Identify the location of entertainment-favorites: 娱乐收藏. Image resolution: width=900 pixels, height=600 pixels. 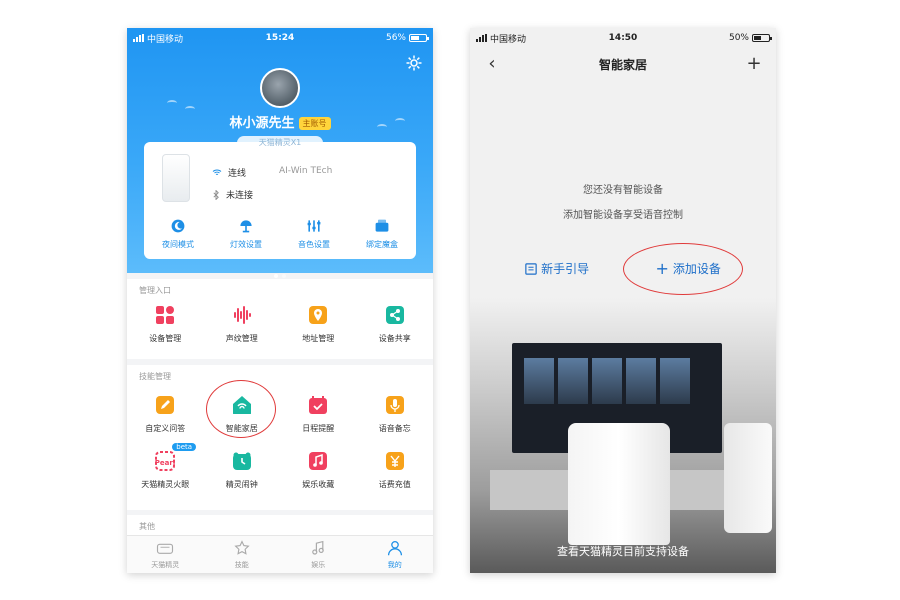
(318, 470).